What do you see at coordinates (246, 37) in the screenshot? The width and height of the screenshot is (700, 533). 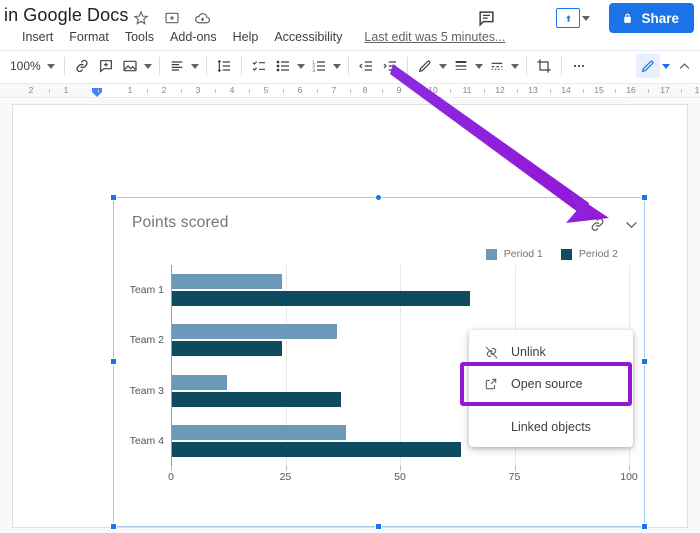 I see `menu-item-help: Help` at bounding box center [246, 37].